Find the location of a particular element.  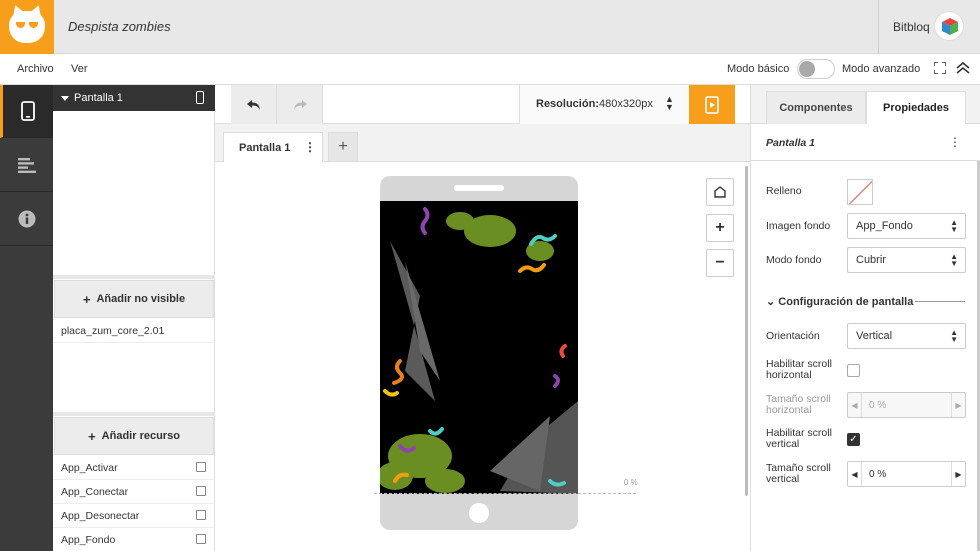

hscroll-checkbox is located at coordinates (853, 370).